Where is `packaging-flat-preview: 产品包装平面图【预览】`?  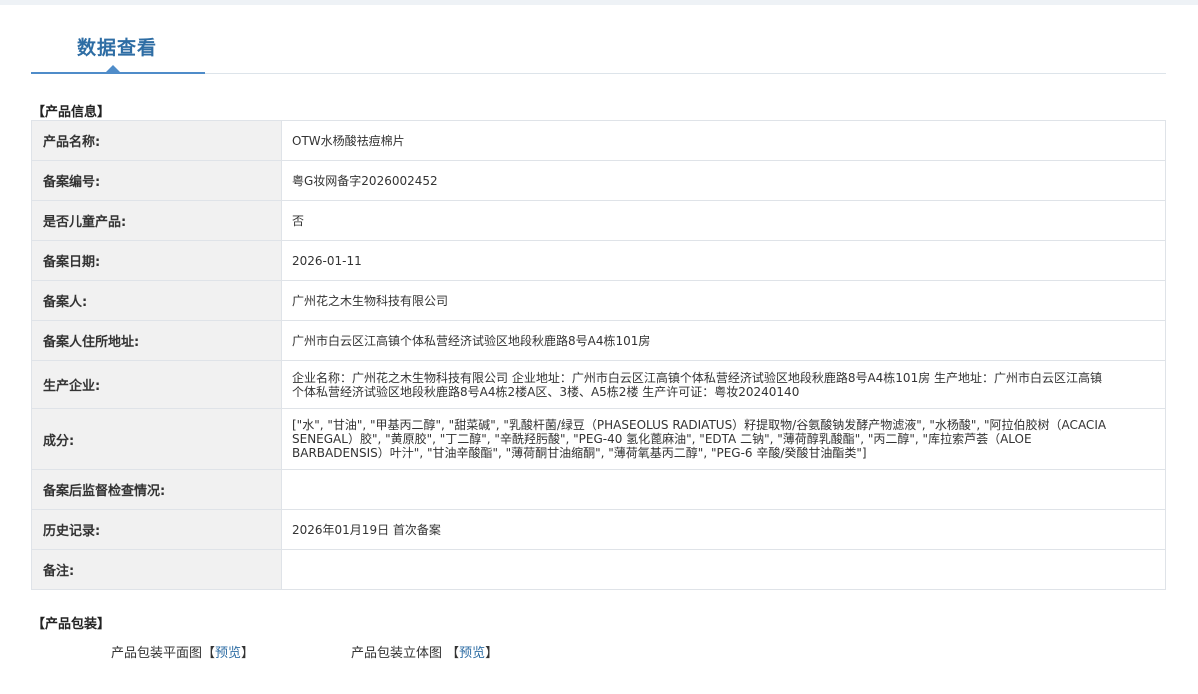
packaging-flat-preview: 产品包装平面图【预览】 is located at coordinates (182, 651).